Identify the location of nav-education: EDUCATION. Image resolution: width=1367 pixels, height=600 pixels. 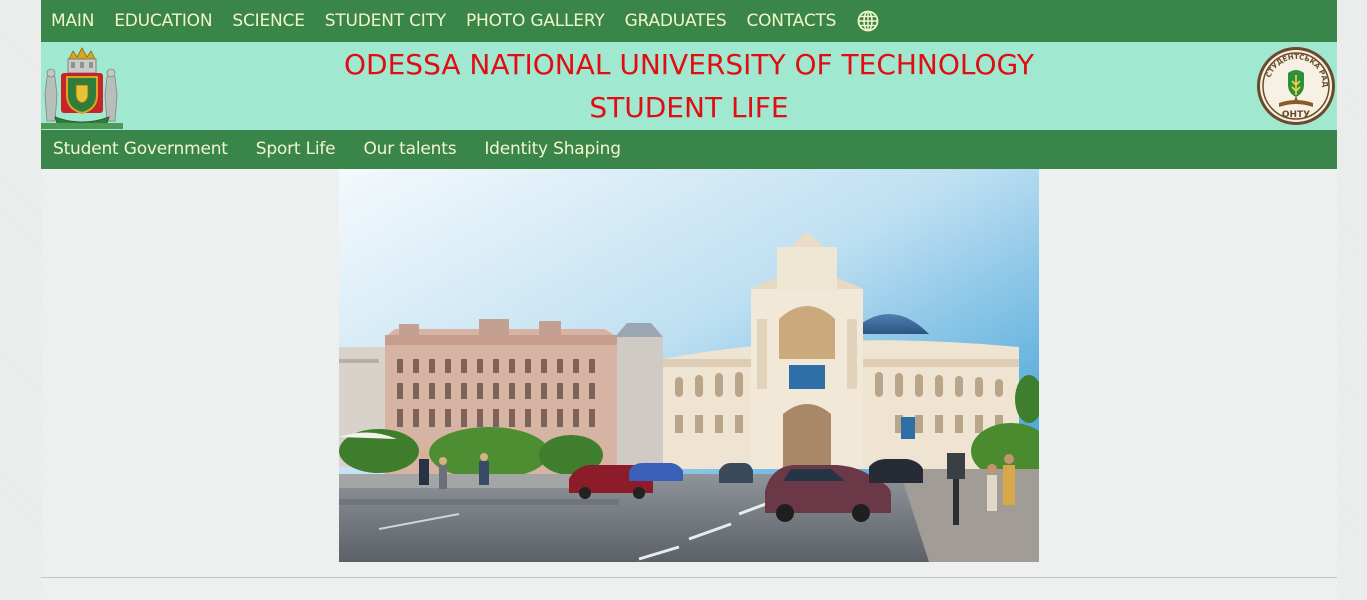
(163, 21).